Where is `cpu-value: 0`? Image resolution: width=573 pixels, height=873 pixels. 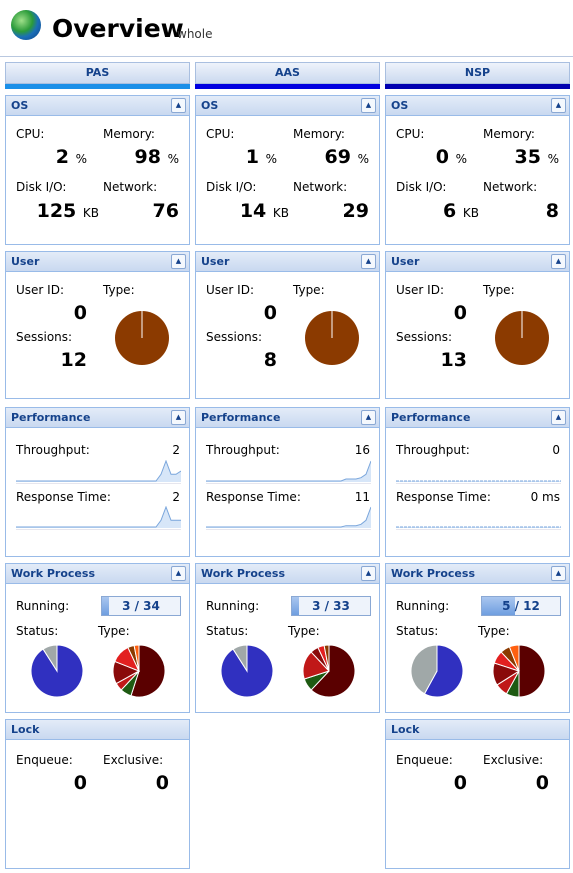 cpu-value: 0 is located at coordinates (442, 157).